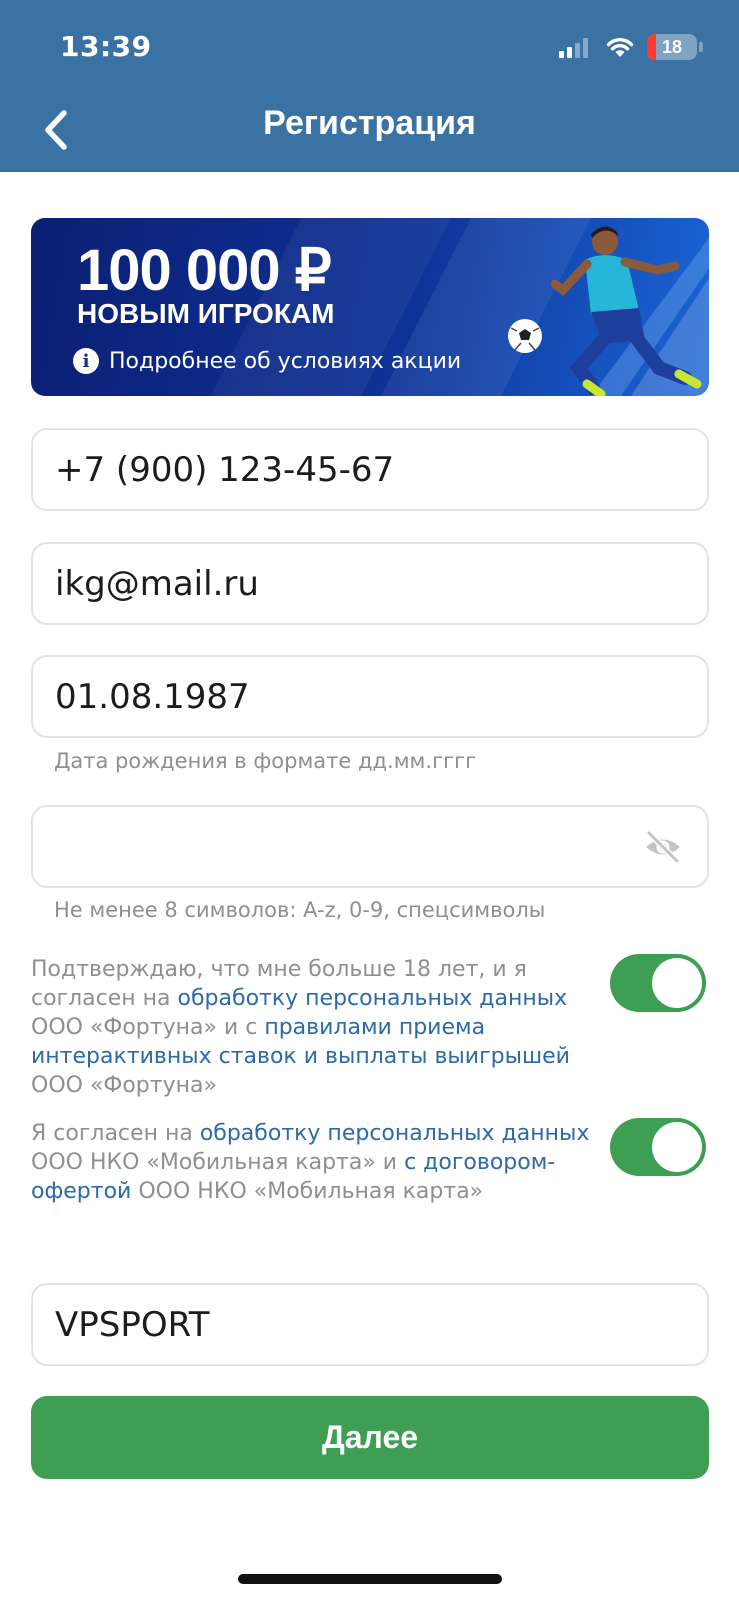 The height and width of the screenshot is (1600, 739). Describe the element at coordinates (620, 47) in the screenshot. I see `wifi-icon` at that location.